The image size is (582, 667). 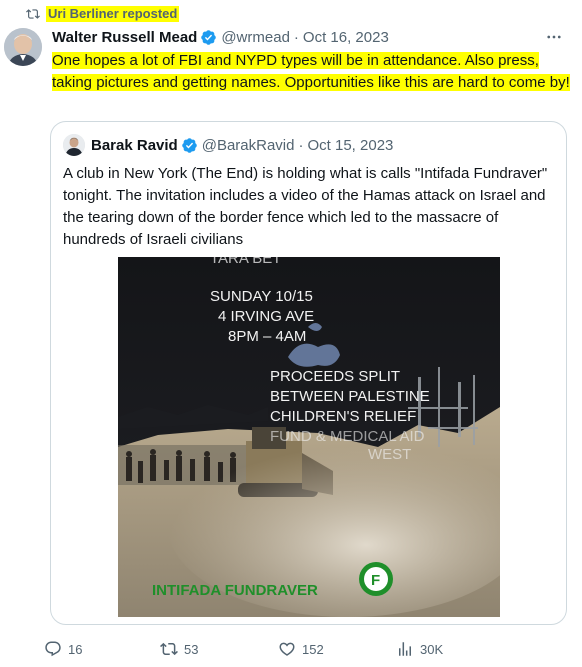 I want to click on more-options-button, so click(x=554, y=37).